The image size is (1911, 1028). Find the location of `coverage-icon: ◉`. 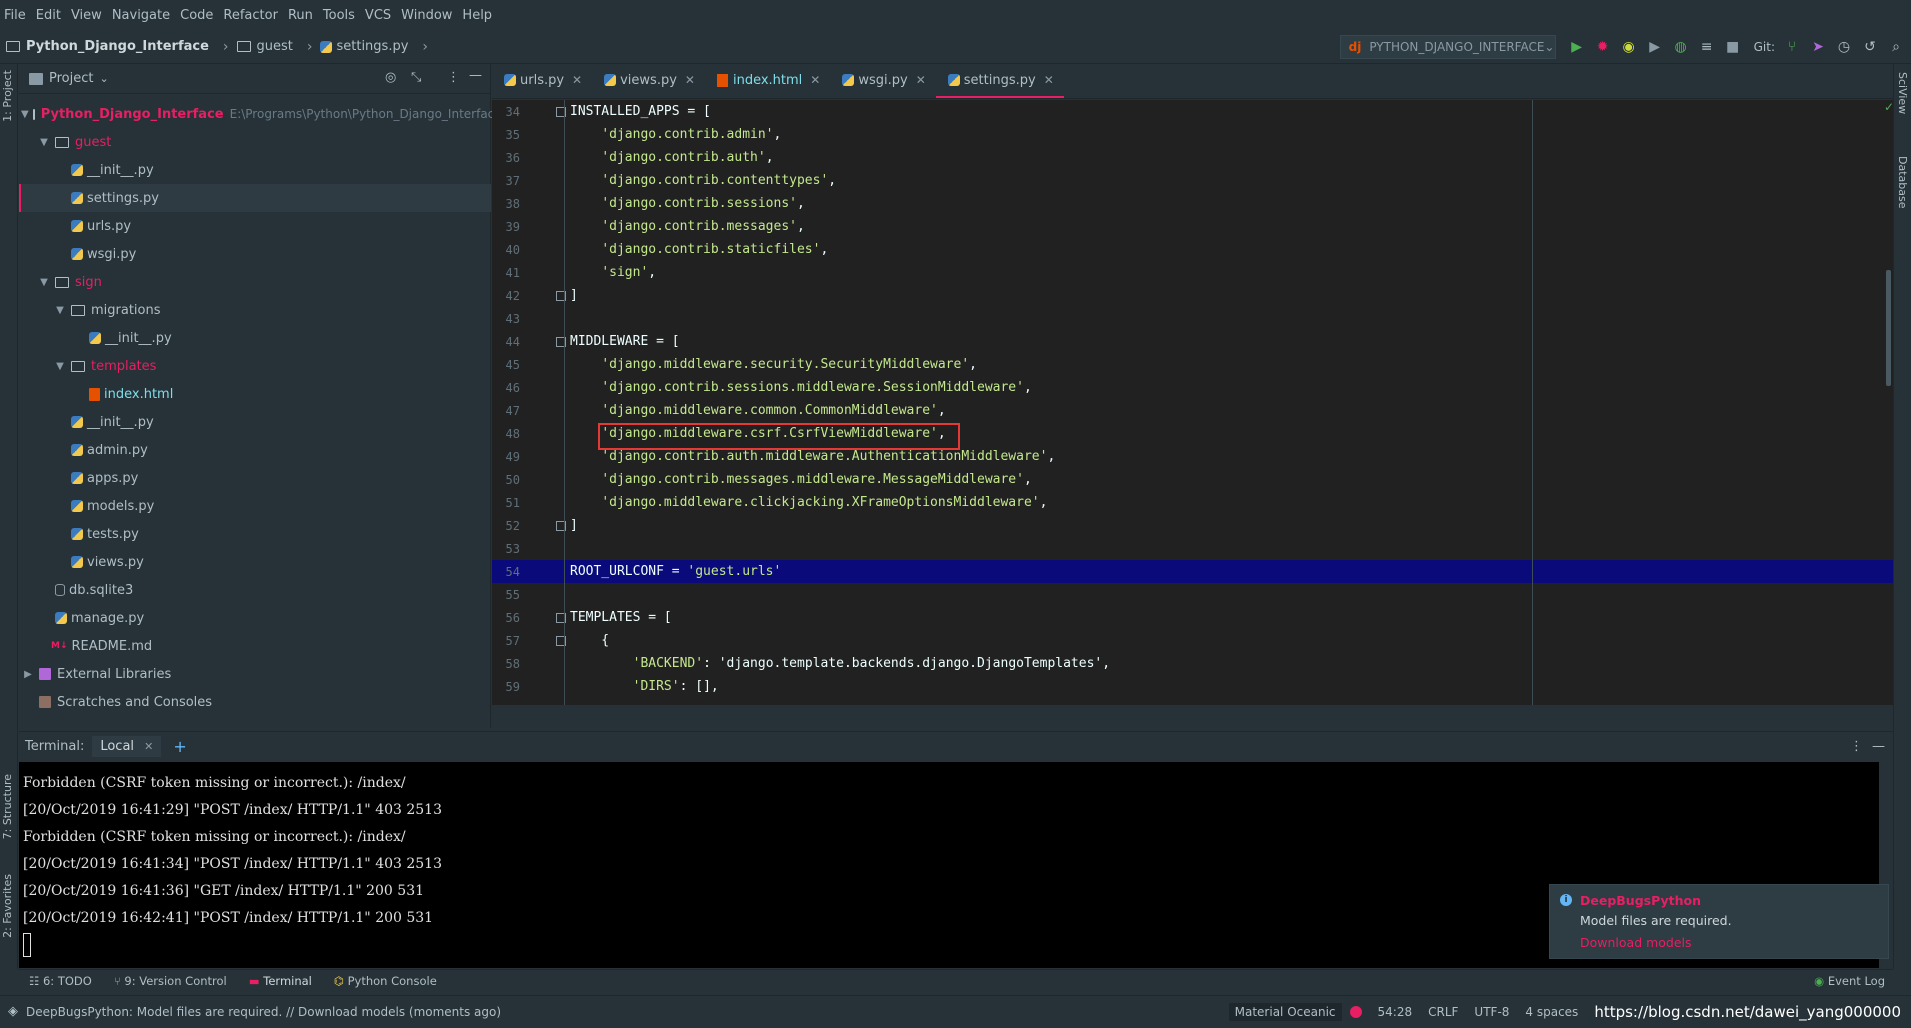

coverage-icon: ◉ is located at coordinates (1629, 47).